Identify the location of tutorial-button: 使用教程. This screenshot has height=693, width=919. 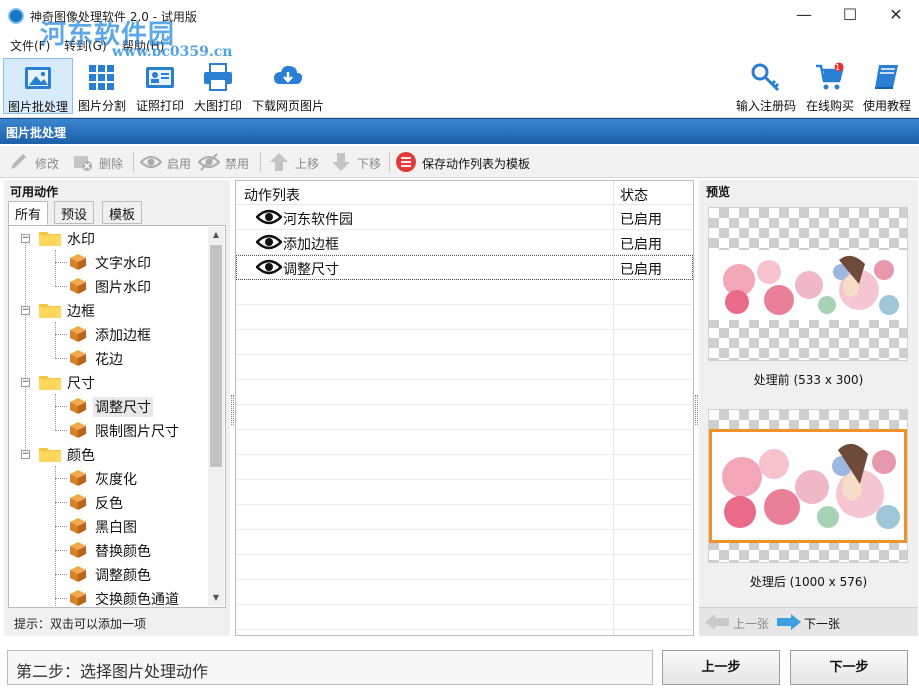
(887, 86).